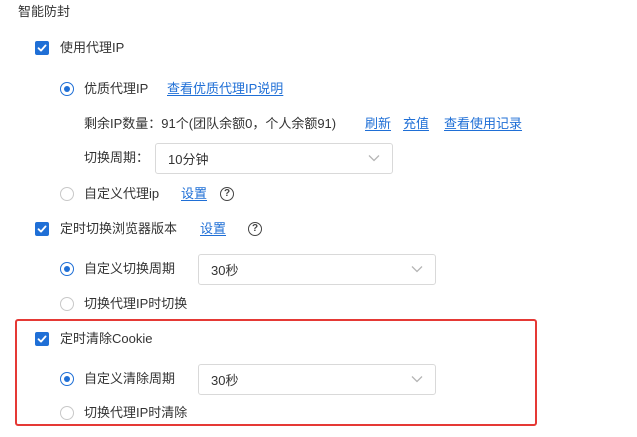 This screenshot has width=637, height=437. What do you see at coordinates (274, 158) in the screenshot?
I see `switch-period-select: 10分钟` at bounding box center [274, 158].